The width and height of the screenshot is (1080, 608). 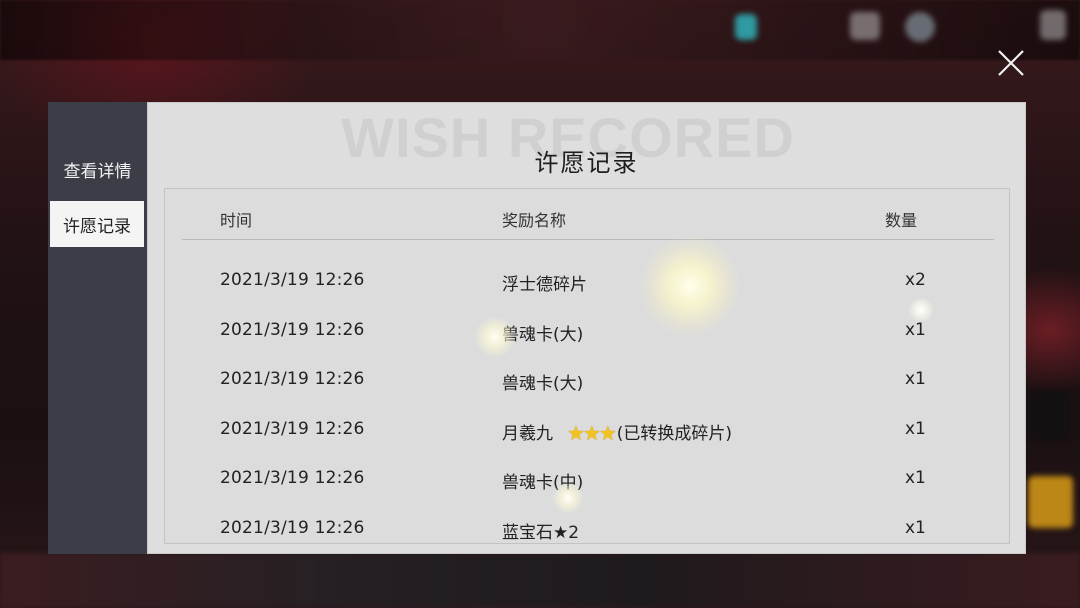 What do you see at coordinates (541, 533) in the screenshot?
I see `row-reward-name: 蓝宝石★2` at bounding box center [541, 533].